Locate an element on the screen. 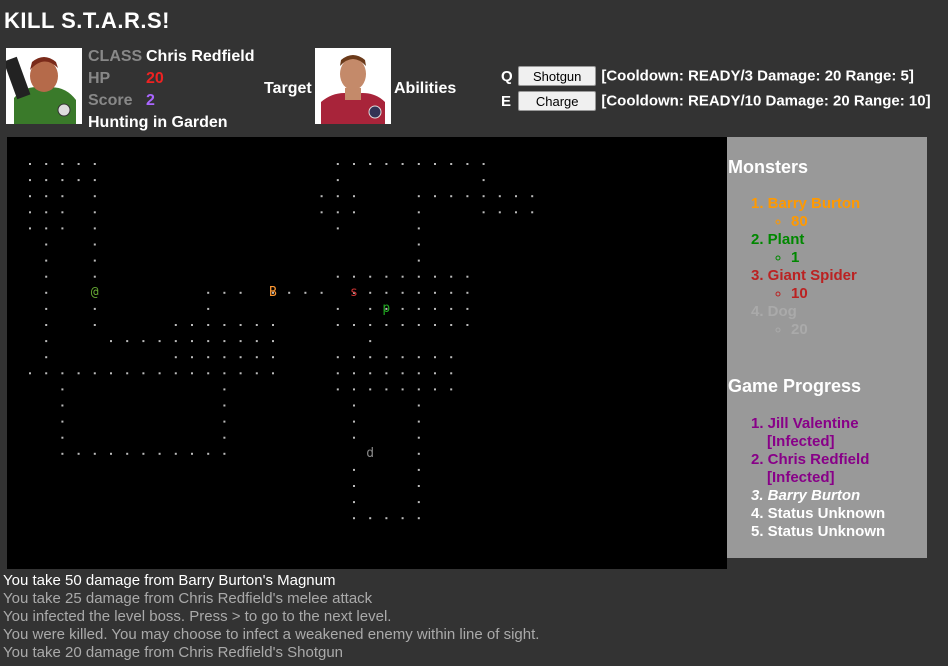  monster-name: 2. Plant is located at coordinates (778, 239).